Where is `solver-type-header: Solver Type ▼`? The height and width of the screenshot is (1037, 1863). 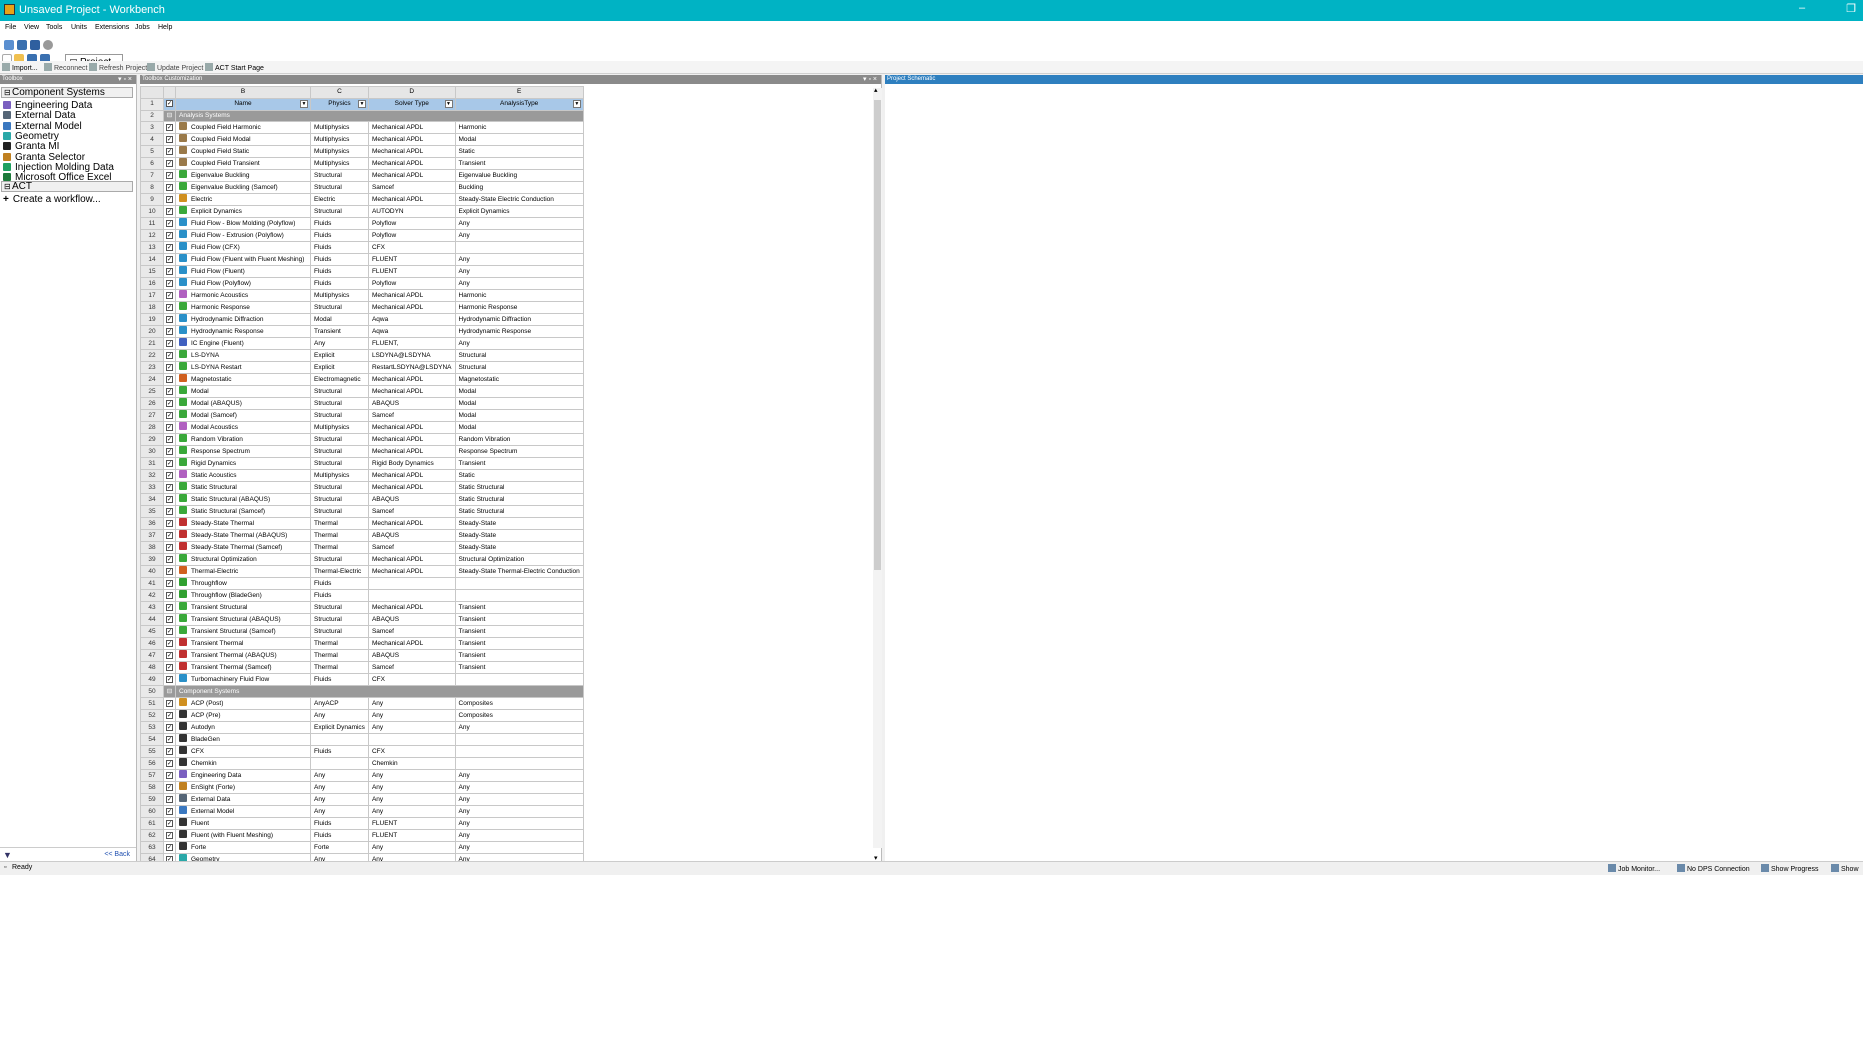
solver-type-header: Solver Type ▼ is located at coordinates (411, 104).